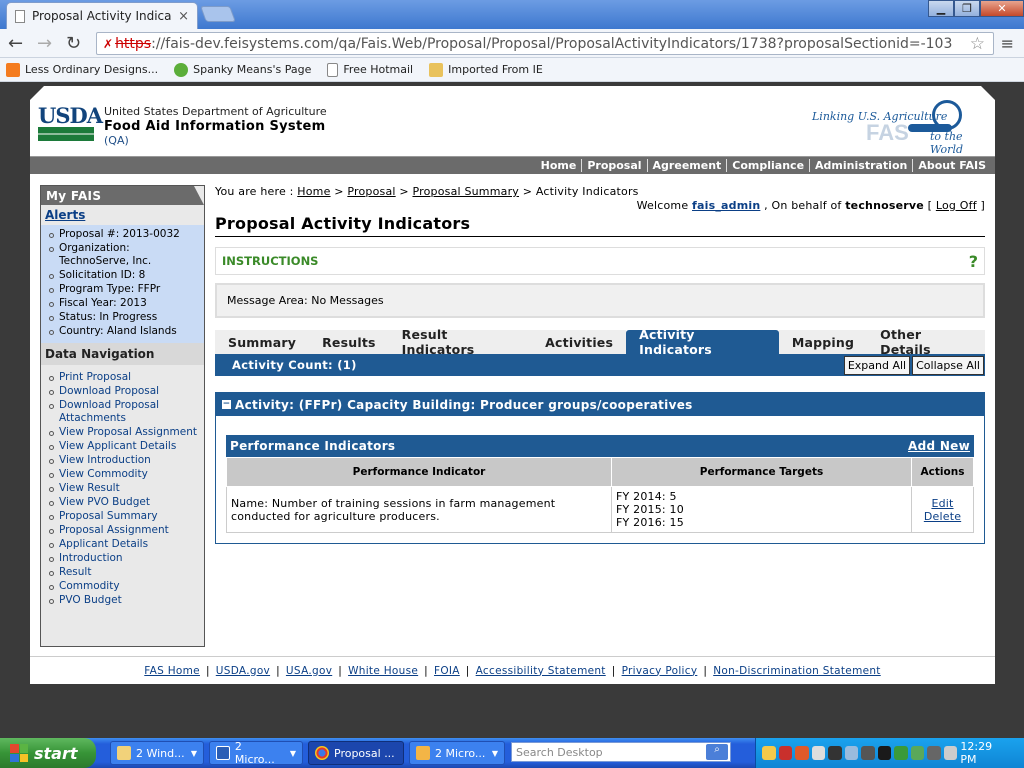 The width and height of the screenshot is (1024, 768). What do you see at coordinates (660, 671) in the screenshot?
I see `footer-link: Privacy Policy` at bounding box center [660, 671].